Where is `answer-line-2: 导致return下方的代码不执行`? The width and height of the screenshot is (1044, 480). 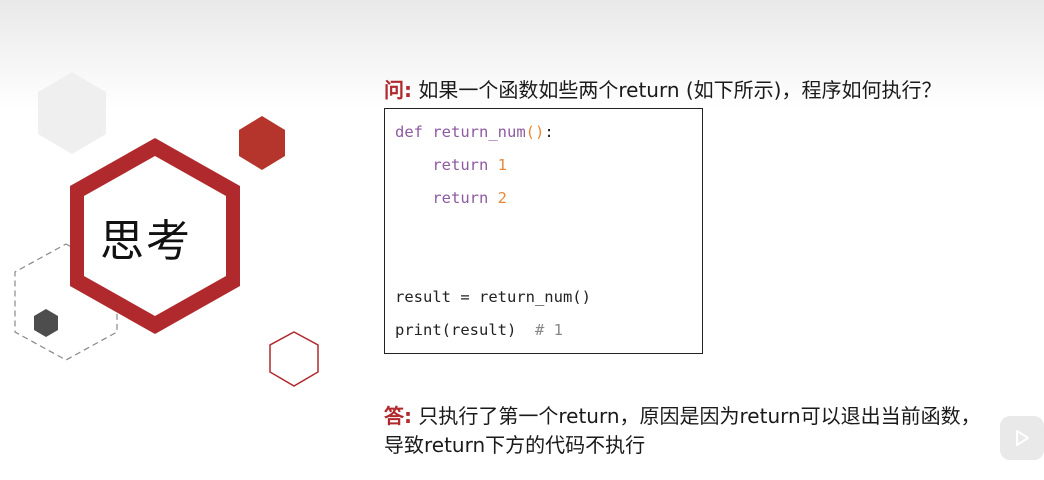
answer-line-2: 导致return下方的代码不执行 is located at coordinates (515, 445).